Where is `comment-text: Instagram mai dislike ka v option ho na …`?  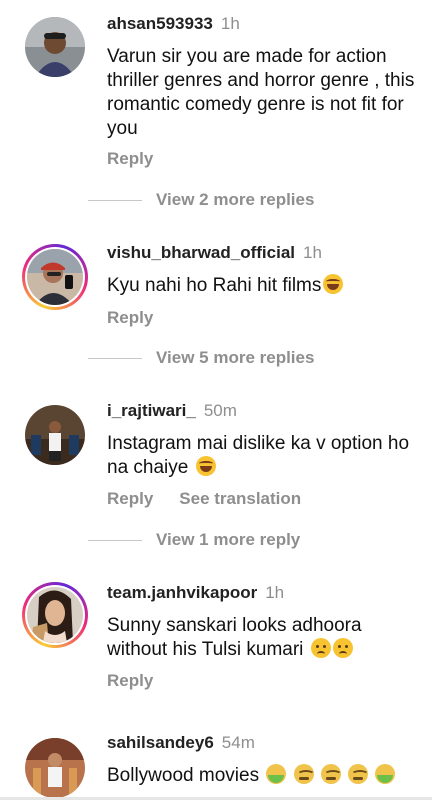
comment-text: Instagram mai dislike ka v option ho na … is located at coordinates (266, 456).